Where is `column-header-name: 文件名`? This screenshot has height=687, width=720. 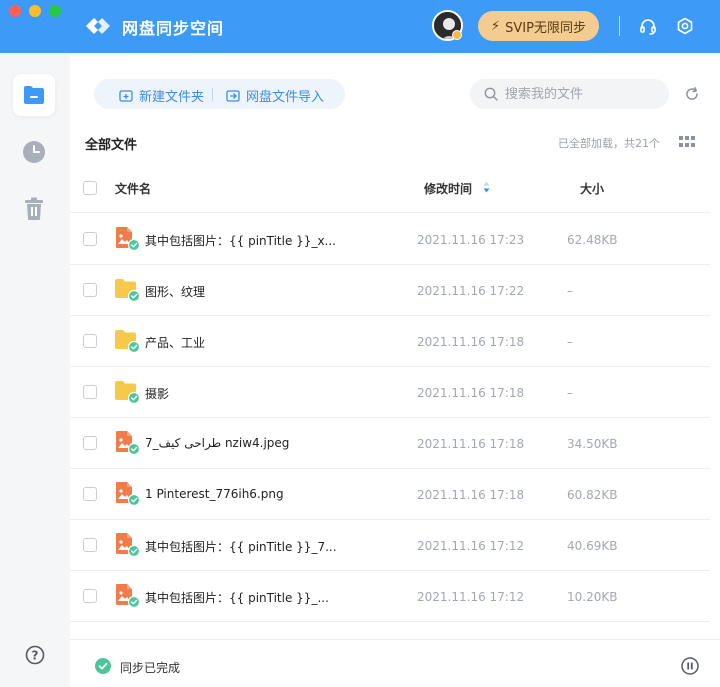
column-header-name: 文件名 is located at coordinates (133, 188).